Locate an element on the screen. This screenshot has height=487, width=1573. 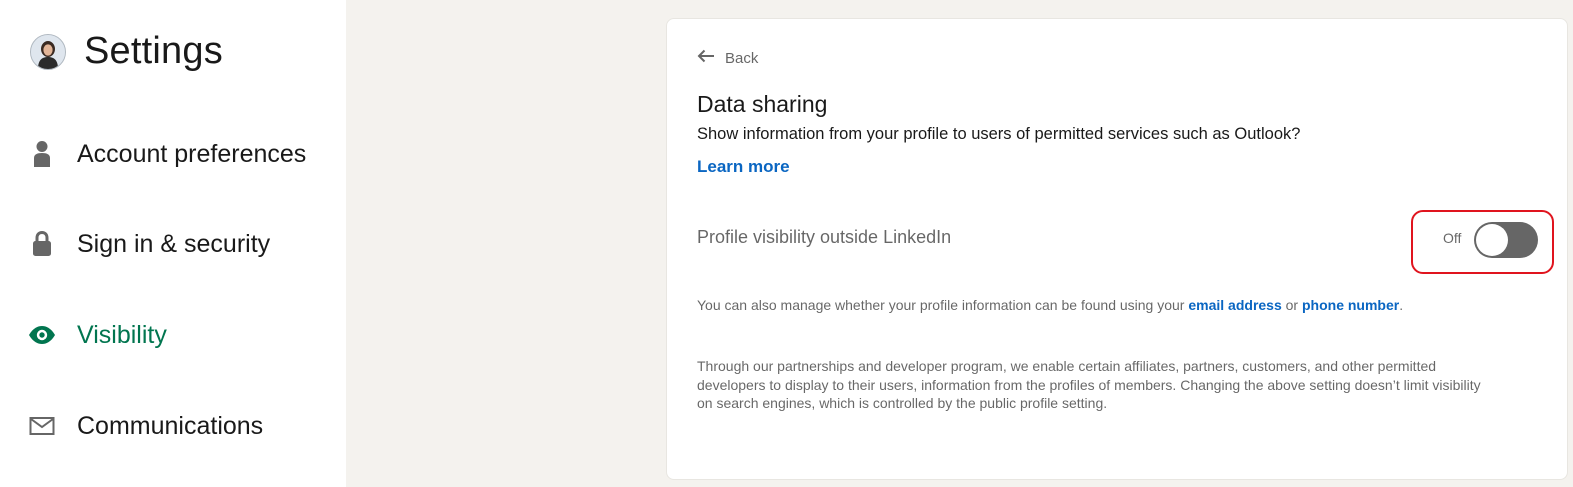
sidebar-item-label: Sign in & security is located at coordinates (174, 243).